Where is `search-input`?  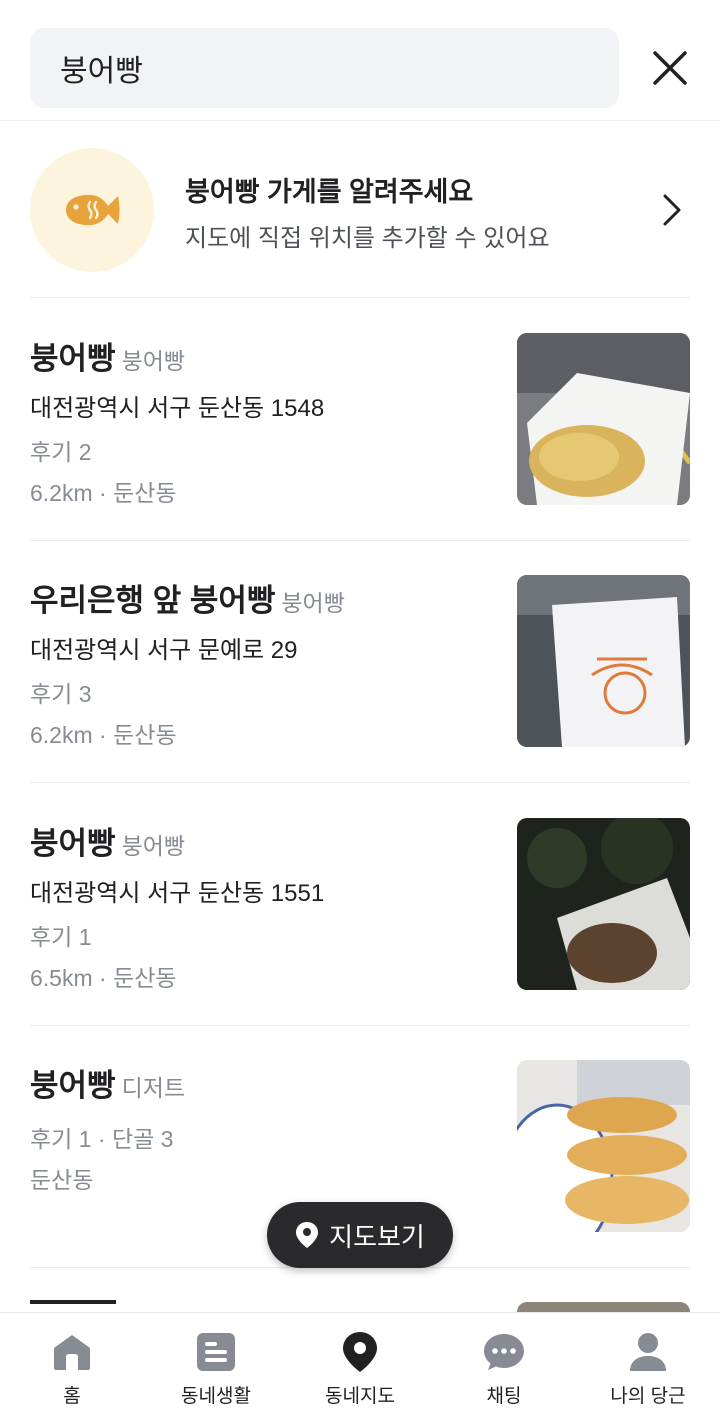
search-input is located at coordinates (324, 68).